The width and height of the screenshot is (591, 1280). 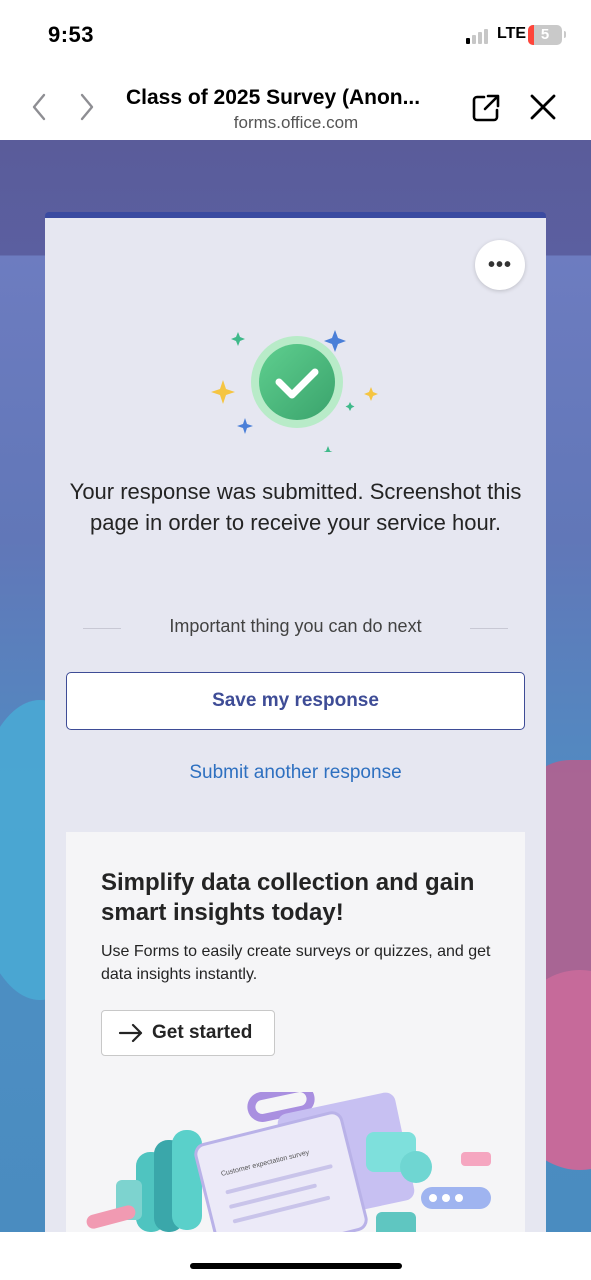 I want to click on open-external-icon, so click(x=486, y=108).